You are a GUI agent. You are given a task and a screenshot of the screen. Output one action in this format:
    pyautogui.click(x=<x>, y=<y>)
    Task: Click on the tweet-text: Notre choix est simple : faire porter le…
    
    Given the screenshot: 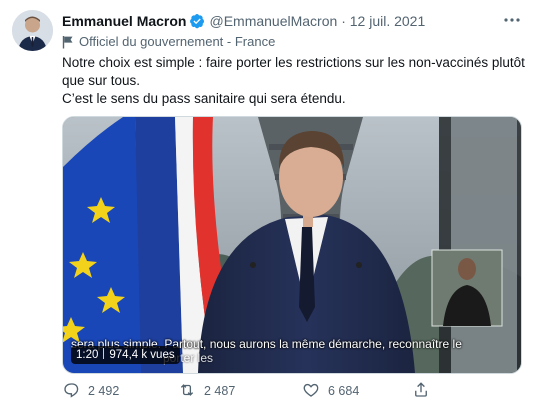 What is the action you would take?
    pyautogui.click(x=293, y=81)
    